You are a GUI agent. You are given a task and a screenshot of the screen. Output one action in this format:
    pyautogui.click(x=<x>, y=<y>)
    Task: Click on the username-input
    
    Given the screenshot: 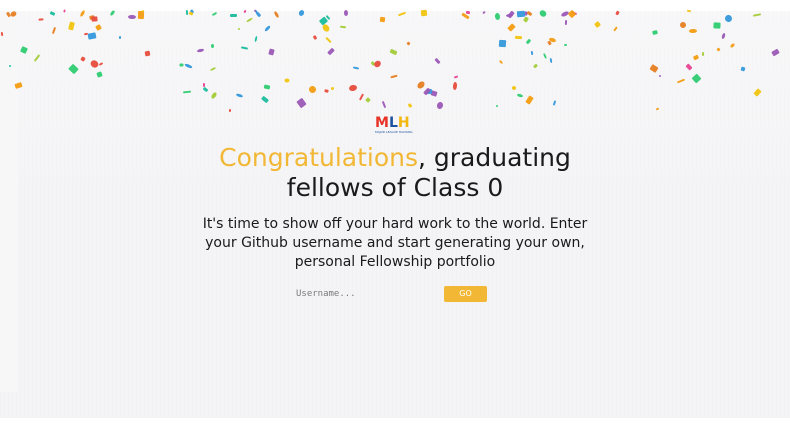 What is the action you would take?
    pyautogui.click(x=366, y=294)
    